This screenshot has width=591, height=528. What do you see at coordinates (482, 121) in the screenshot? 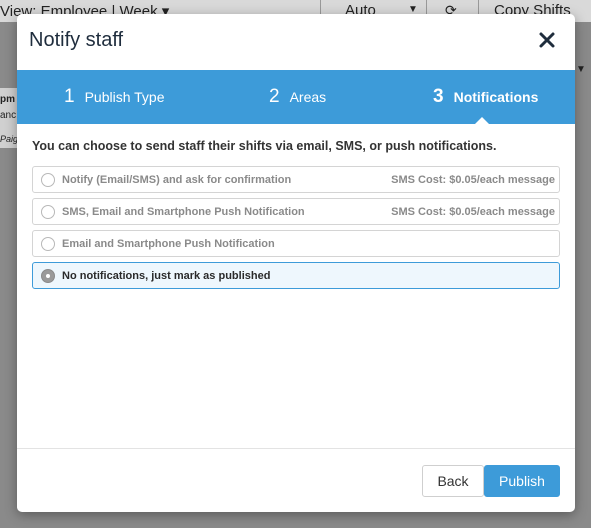
I see `active-step-pointer` at bounding box center [482, 121].